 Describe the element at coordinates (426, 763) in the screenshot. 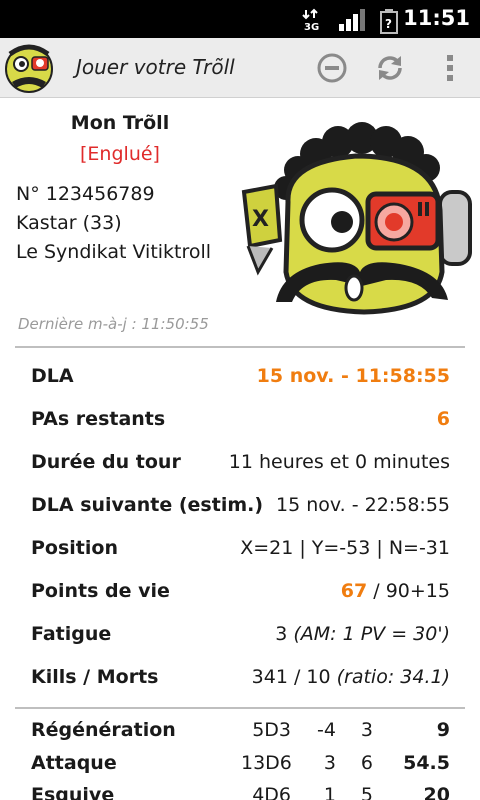

I see `characteristic-total: 54.5` at that location.